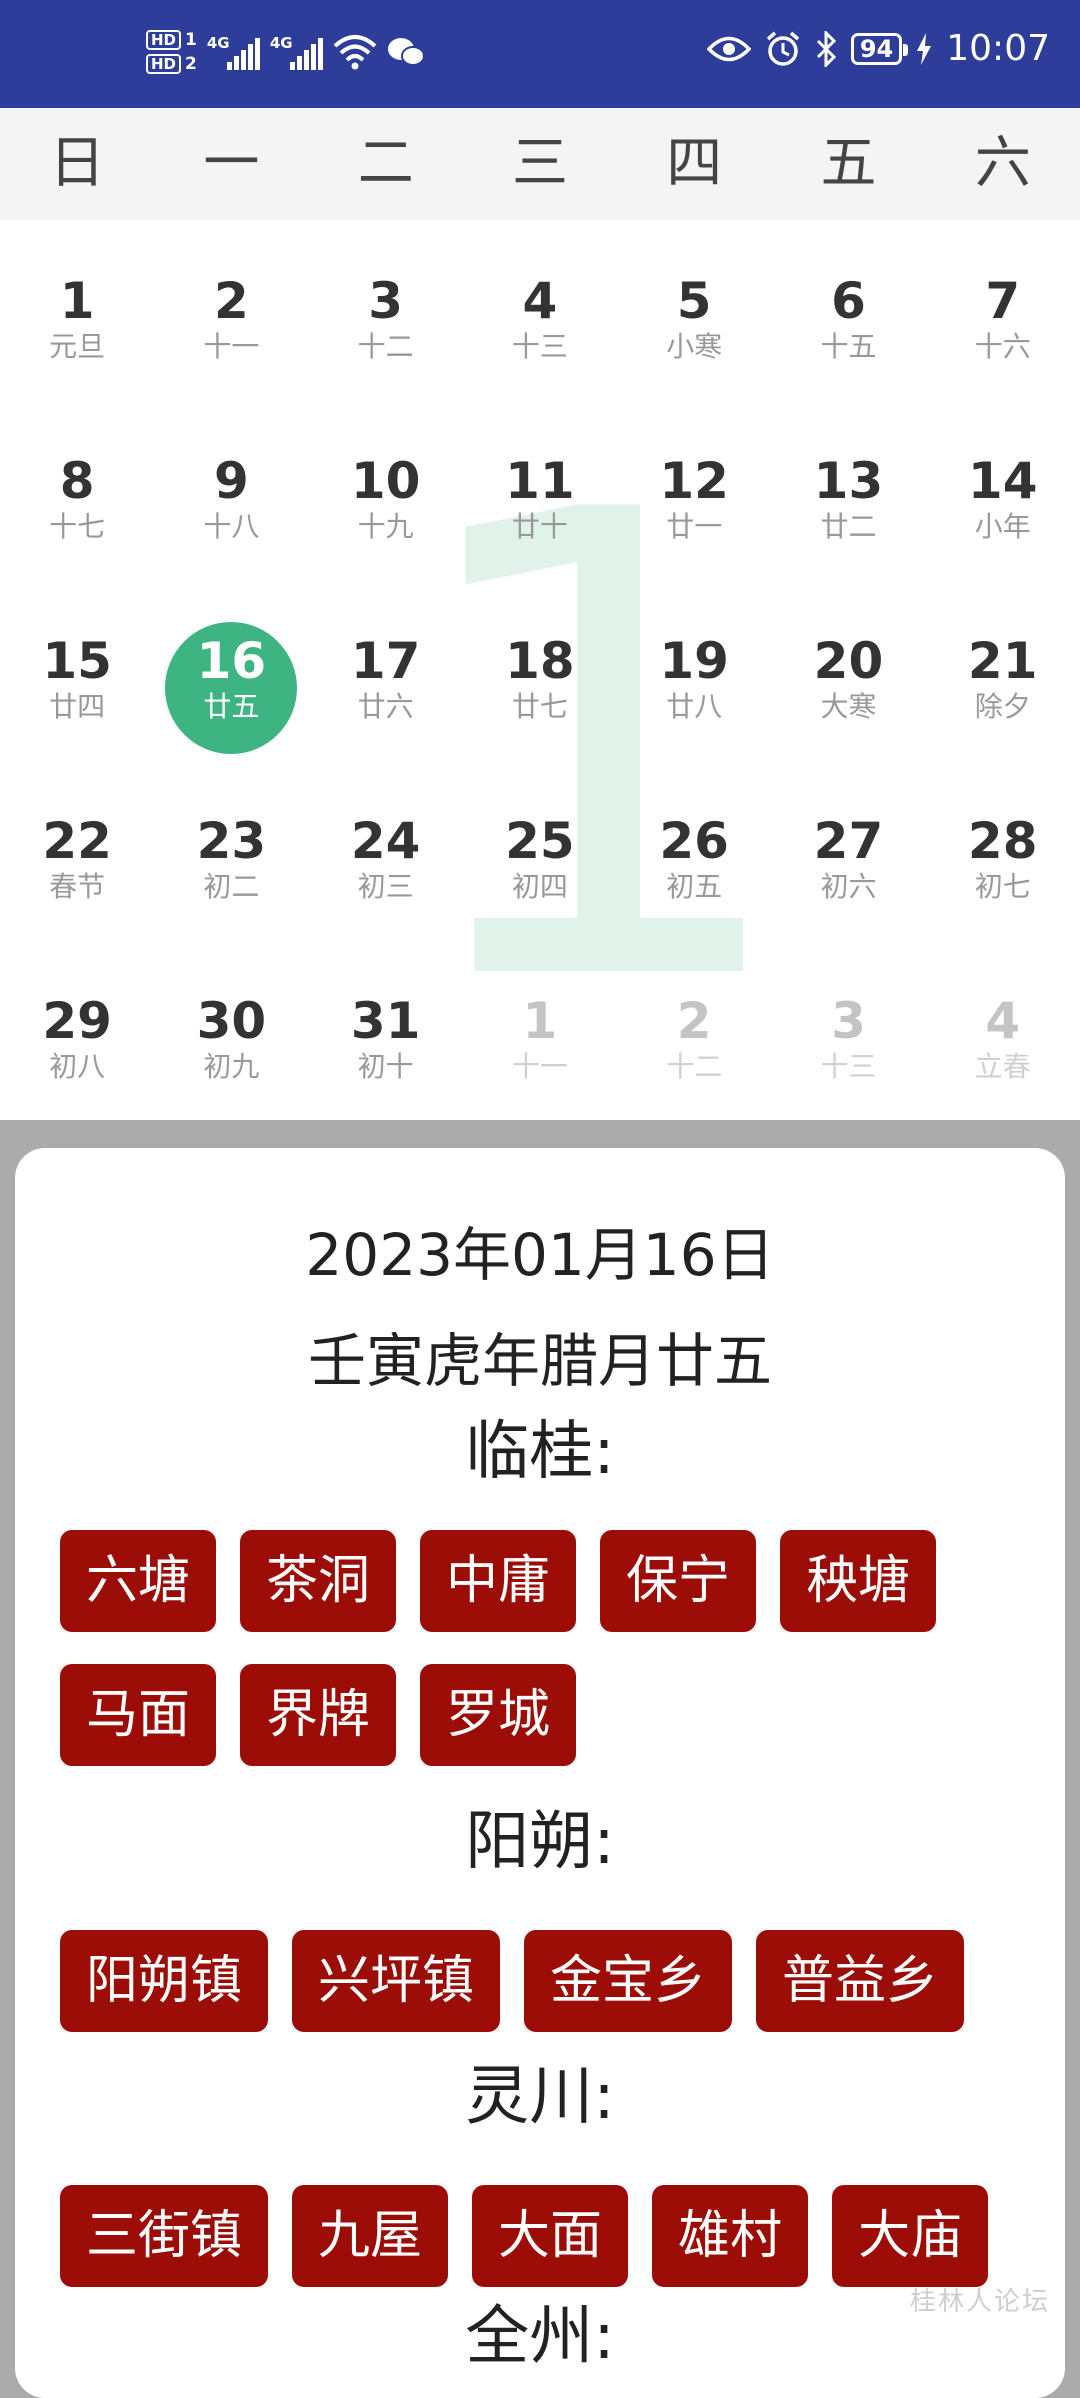  I want to click on day-number: 21, so click(1002, 661).